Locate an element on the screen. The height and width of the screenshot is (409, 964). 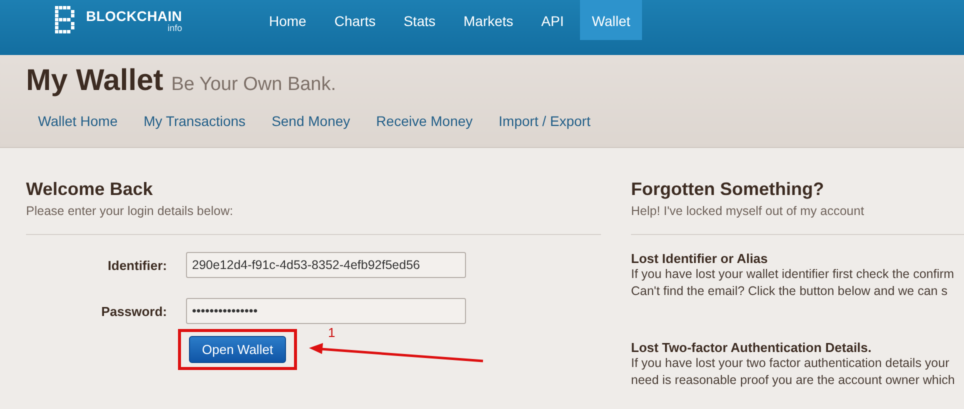
open-wallet-button: Open Wallet is located at coordinates (237, 349).